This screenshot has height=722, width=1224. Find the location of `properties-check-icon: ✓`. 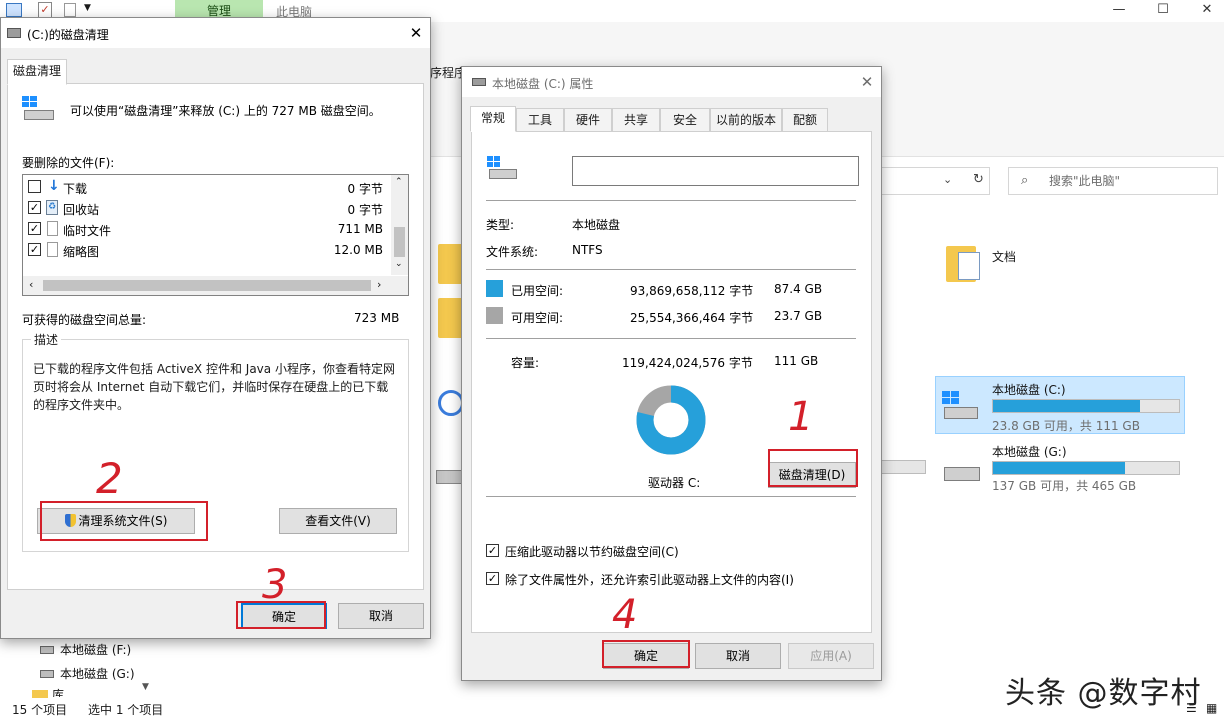

properties-check-icon: ✓ is located at coordinates (45, 10).